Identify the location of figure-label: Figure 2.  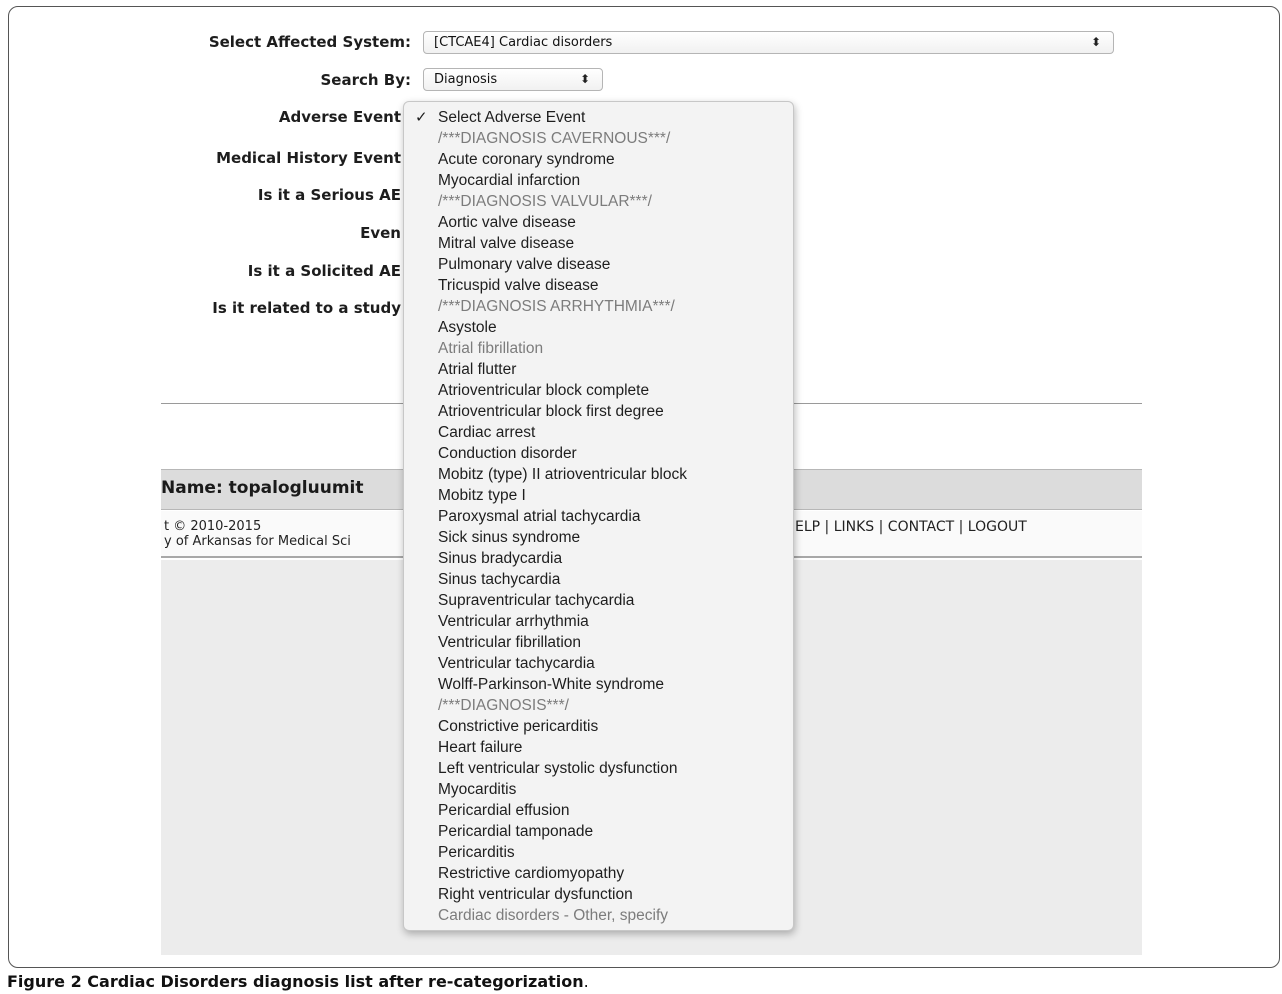
(44, 981).